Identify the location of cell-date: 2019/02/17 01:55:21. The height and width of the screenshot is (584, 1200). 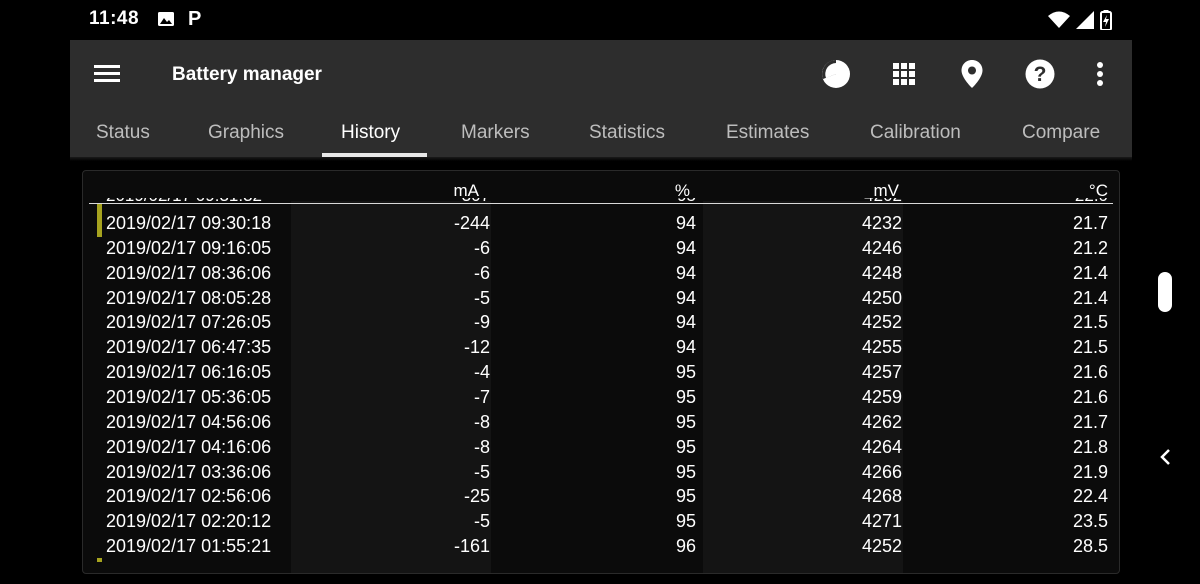
(189, 546).